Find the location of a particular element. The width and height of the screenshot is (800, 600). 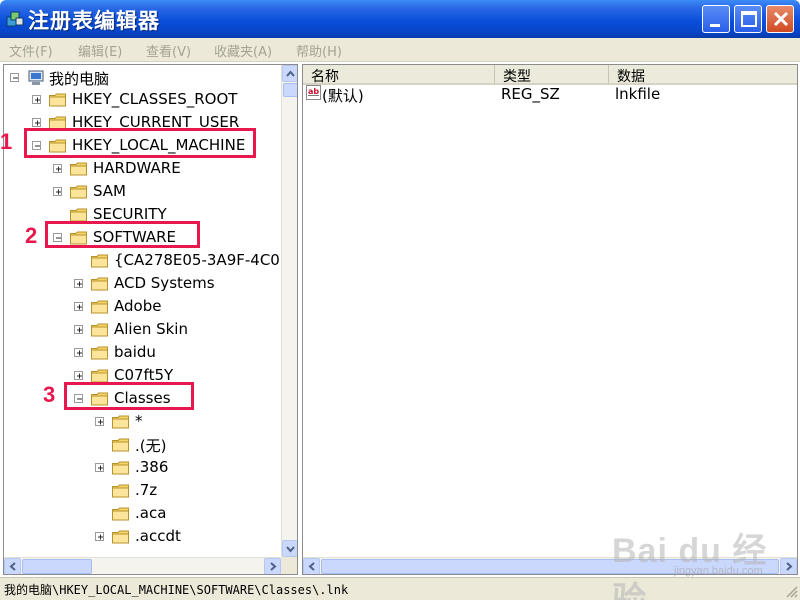

tree-node-label: .(无) is located at coordinates (151, 446).